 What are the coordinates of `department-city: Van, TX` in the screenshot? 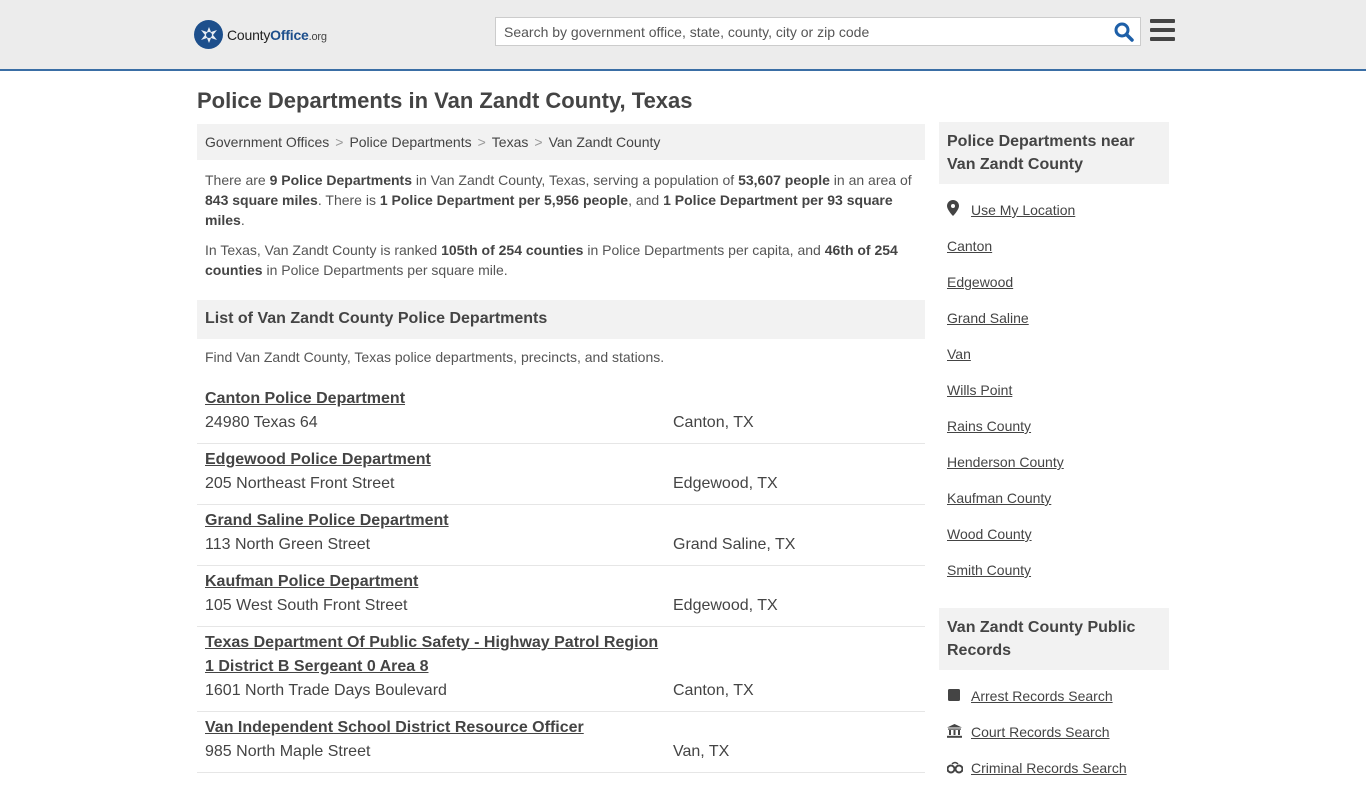 It's located at (701, 751).